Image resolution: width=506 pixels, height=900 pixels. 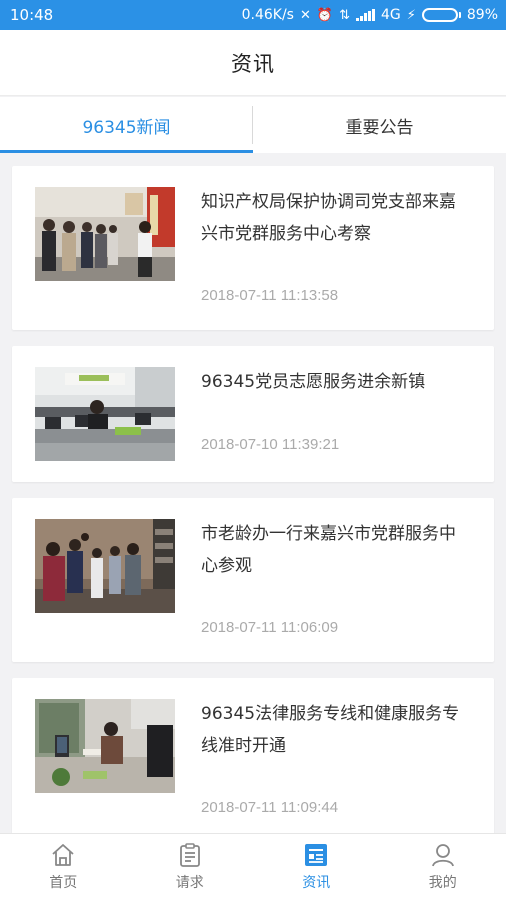 What do you see at coordinates (316, 883) in the screenshot?
I see `nav-news-label: 资讯` at bounding box center [316, 883].